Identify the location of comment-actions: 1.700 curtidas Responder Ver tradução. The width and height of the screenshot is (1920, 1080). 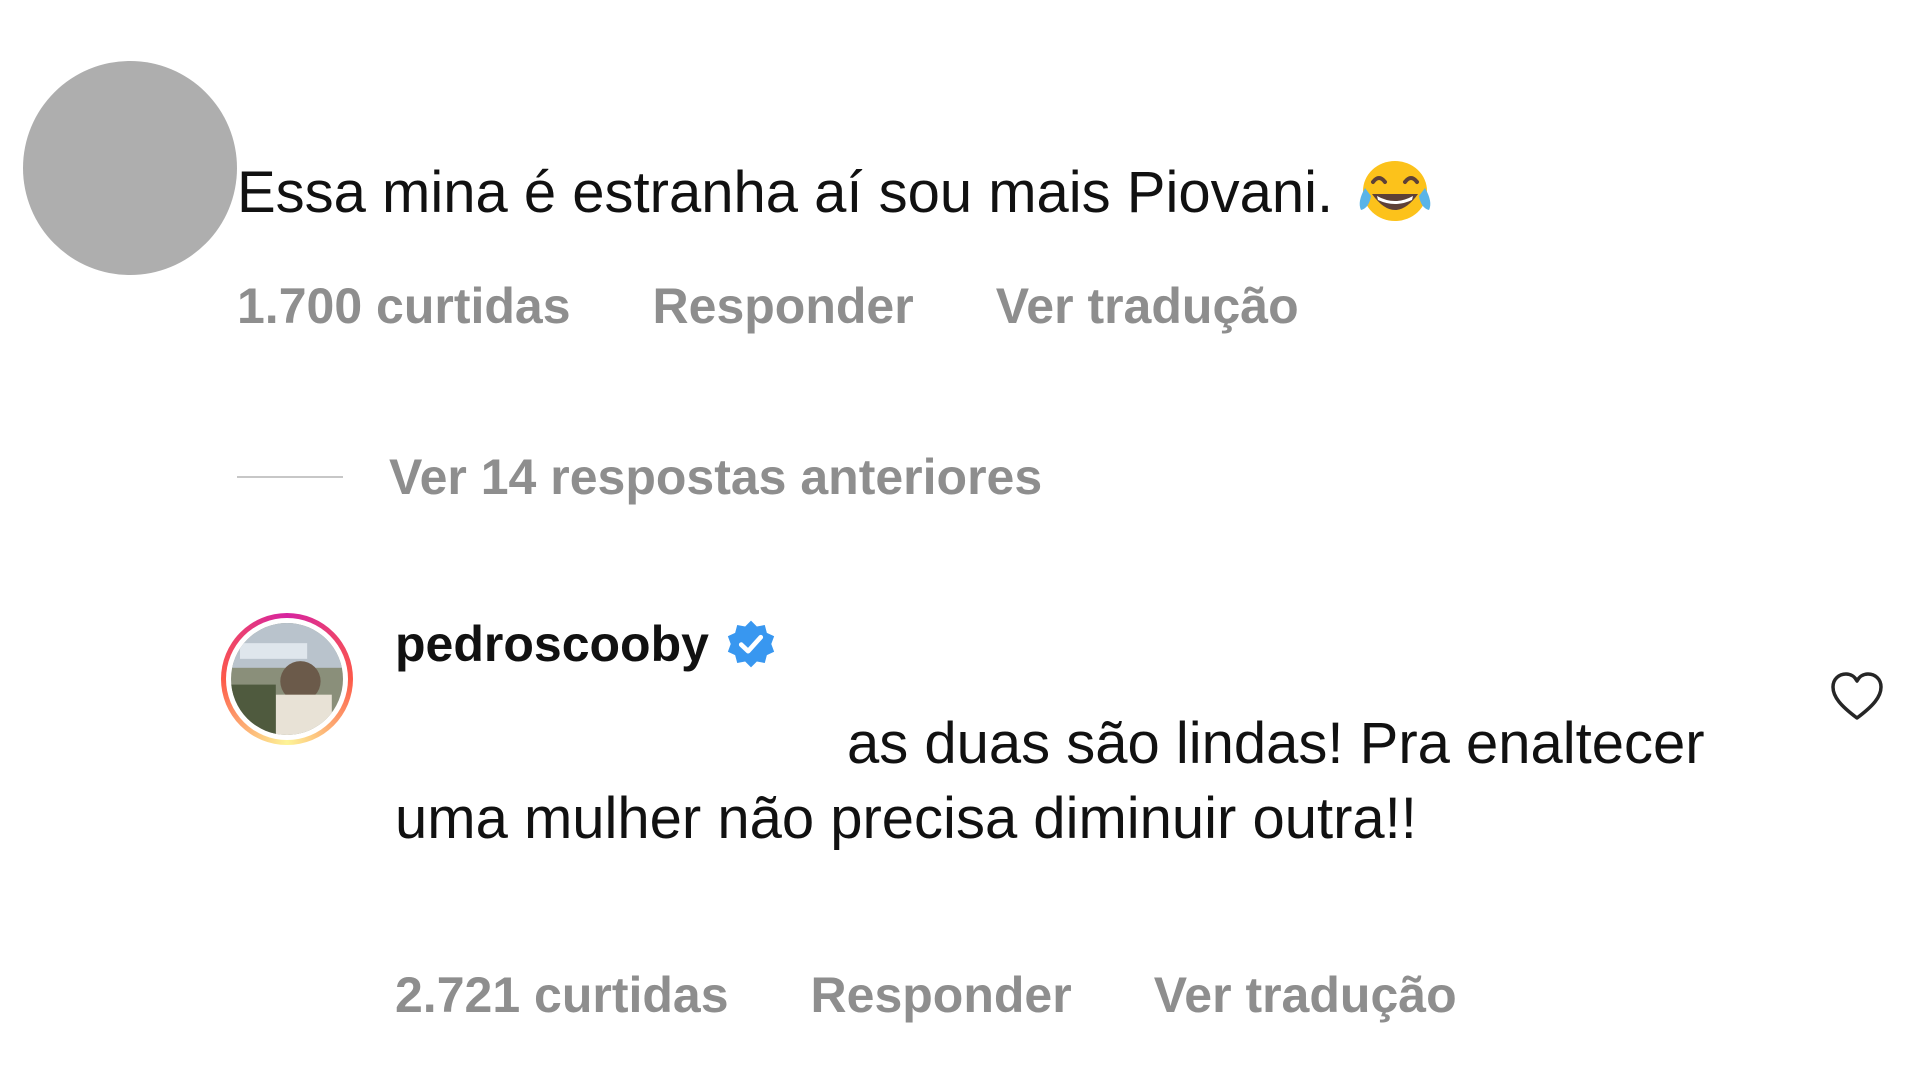
(768, 306).